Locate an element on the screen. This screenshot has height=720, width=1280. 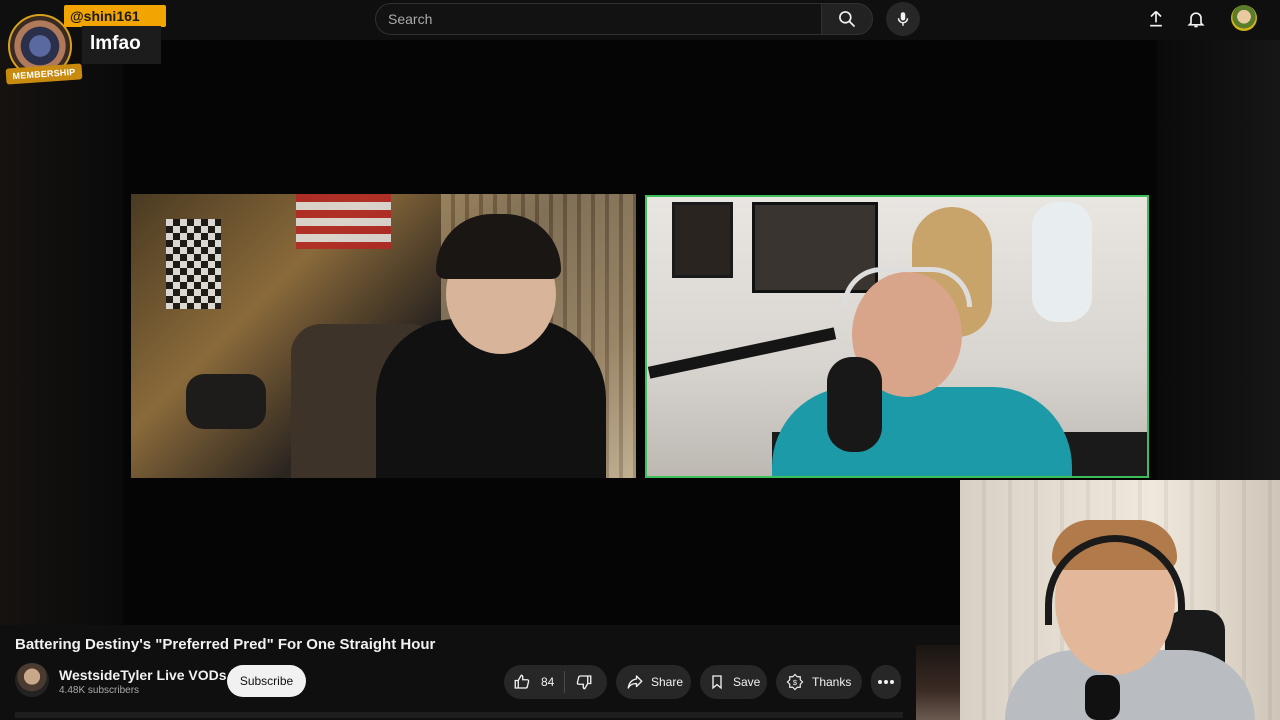
streamer-facecam is located at coordinates (1120, 600).